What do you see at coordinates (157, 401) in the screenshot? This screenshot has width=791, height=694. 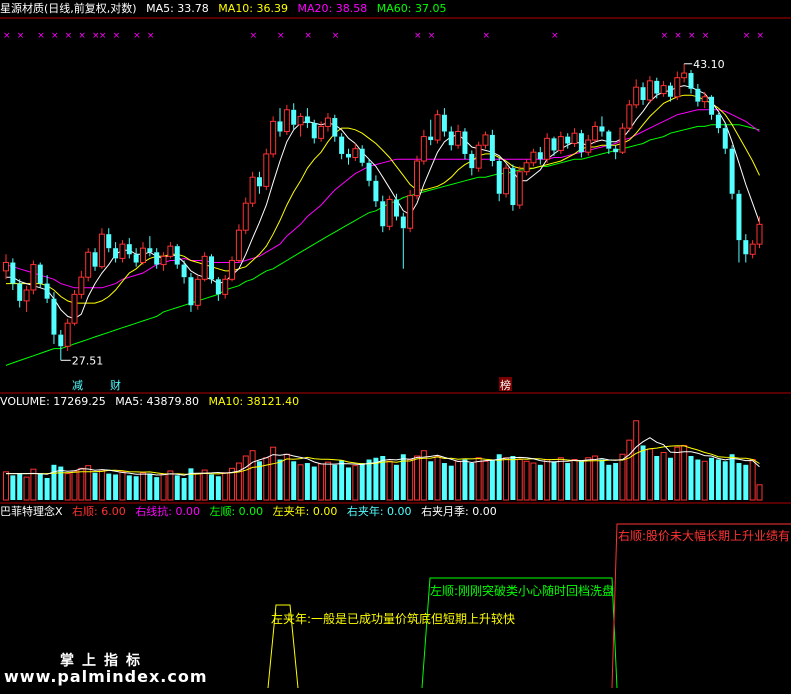 I see `volume-ma5-readout: MA5: 43879.80` at bounding box center [157, 401].